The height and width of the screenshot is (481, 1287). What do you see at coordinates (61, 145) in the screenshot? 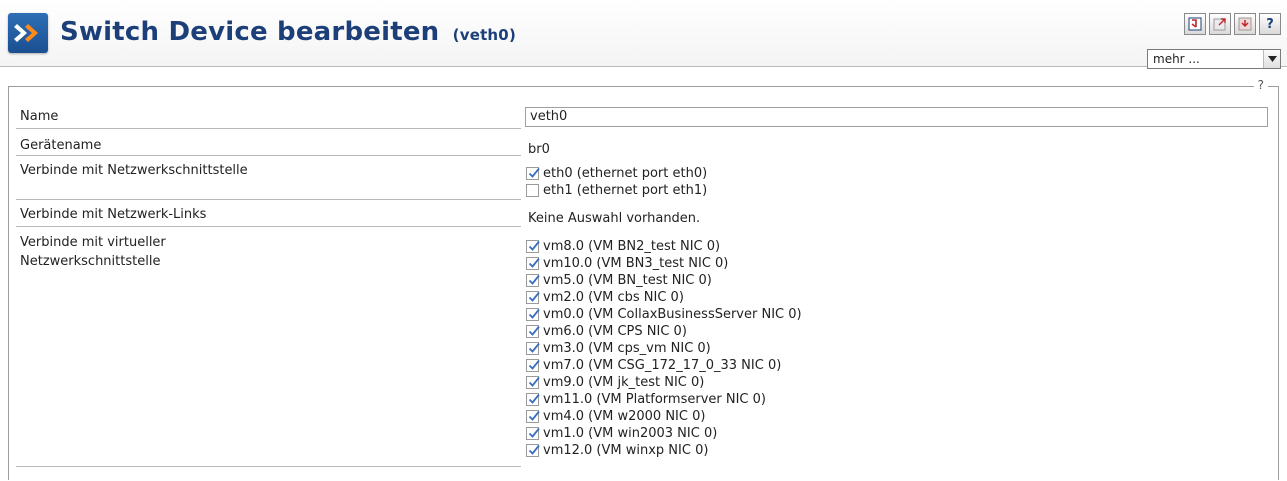
I see `device-name-label: Gerätename` at bounding box center [61, 145].